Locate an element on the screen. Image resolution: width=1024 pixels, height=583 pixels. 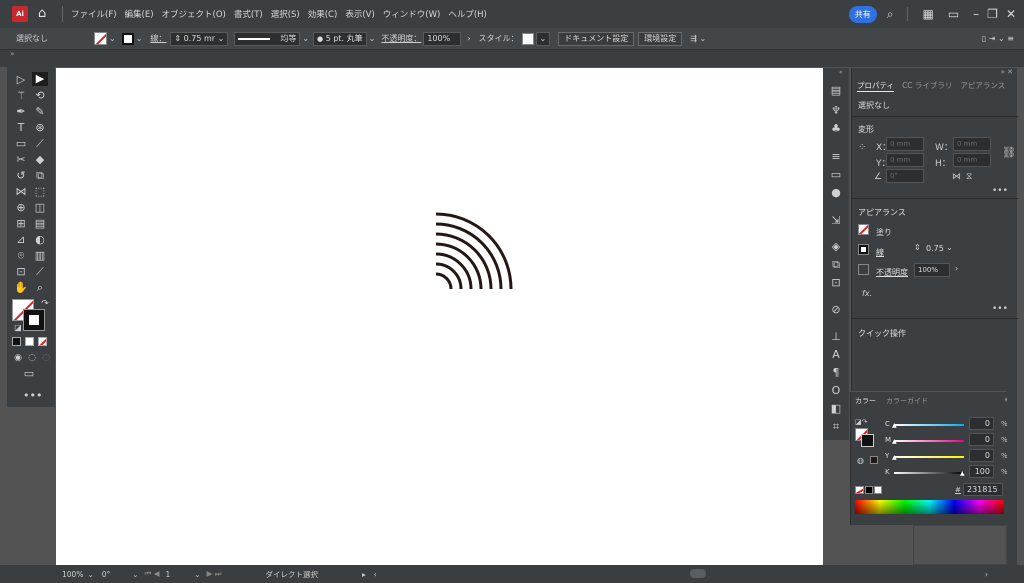
export-icon: ⇲ is located at coordinates (836, 221).